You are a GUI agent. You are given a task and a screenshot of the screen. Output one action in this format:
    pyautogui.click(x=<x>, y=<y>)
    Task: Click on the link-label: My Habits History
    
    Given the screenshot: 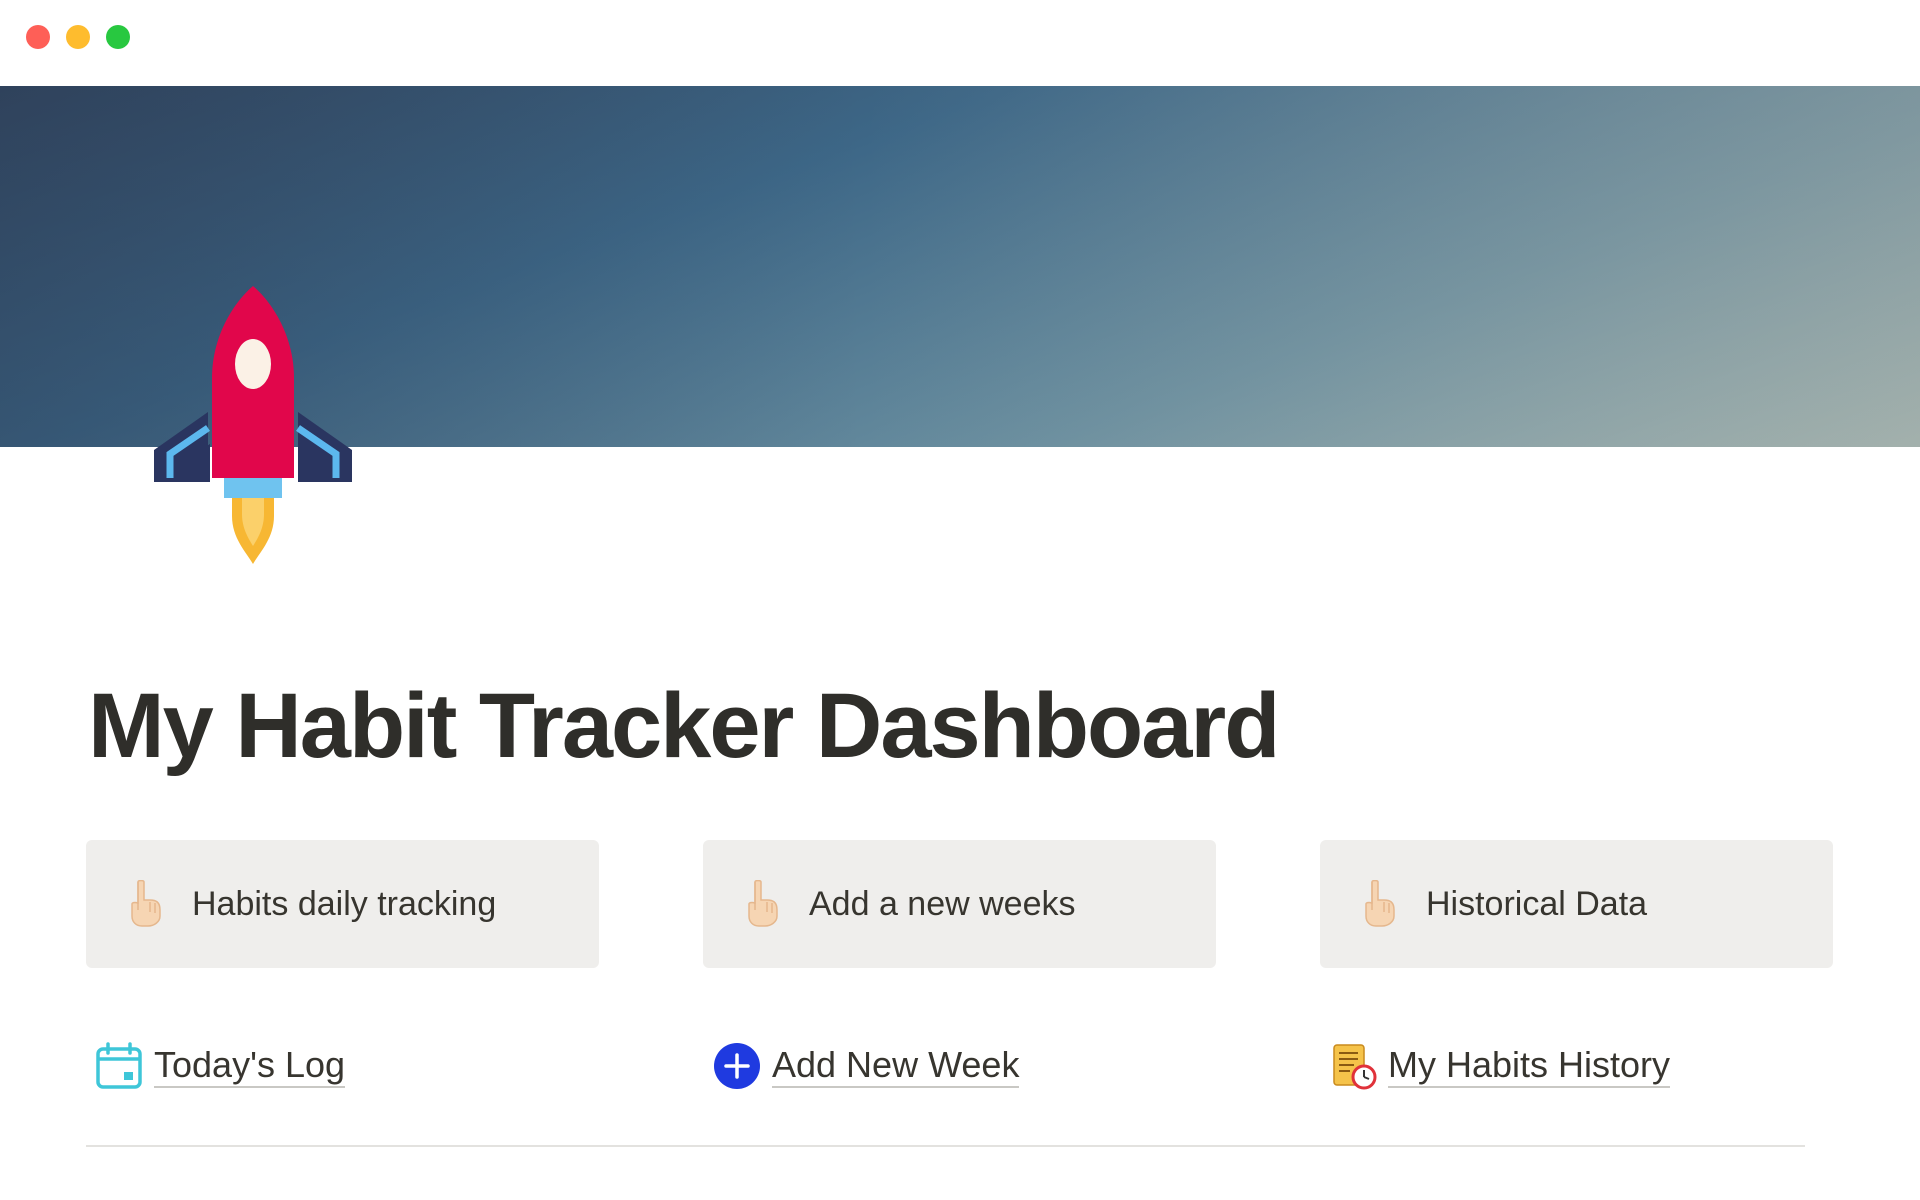 What is the action you would take?
    pyautogui.click(x=1529, y=1066)
    